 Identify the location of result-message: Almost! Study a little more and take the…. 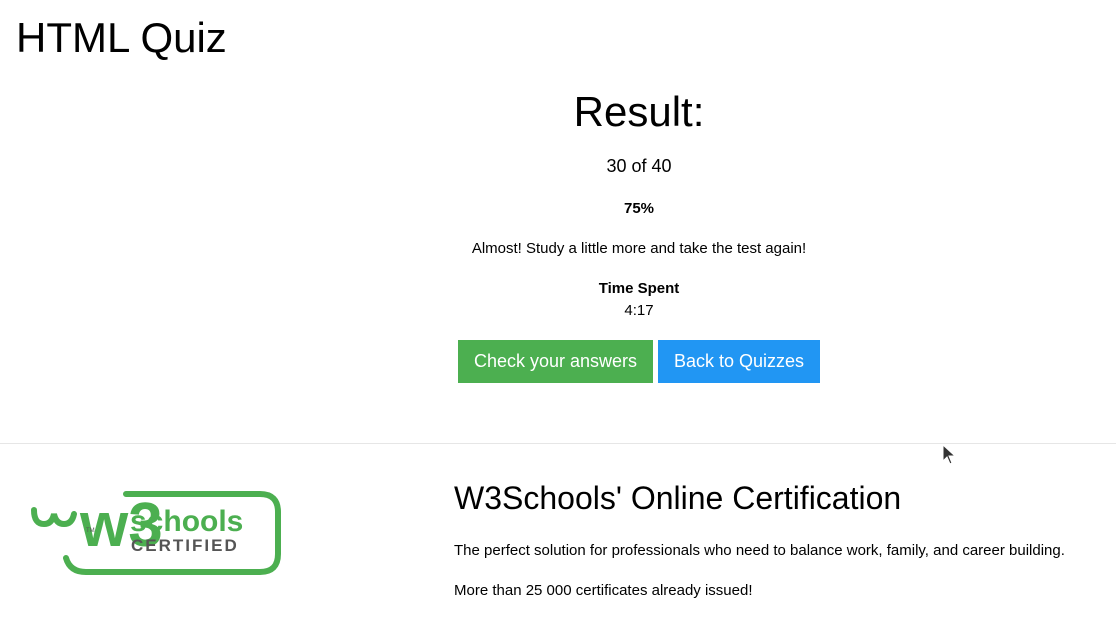
(639, 248).